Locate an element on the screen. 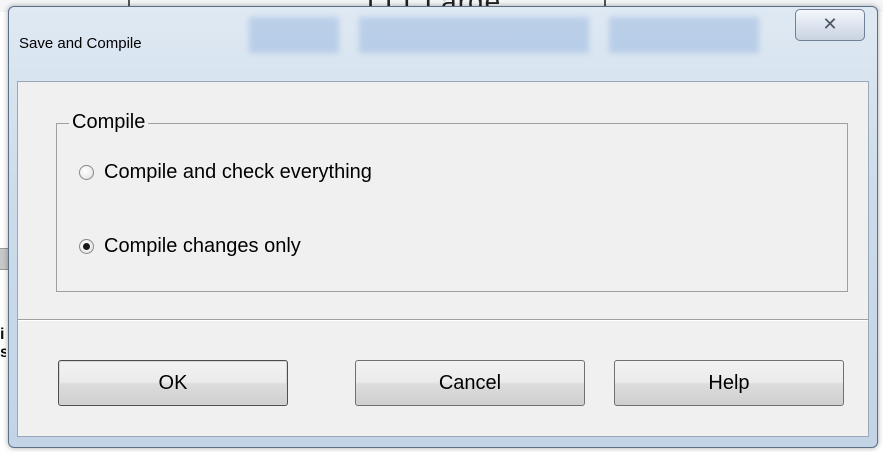  close-icon: ✕ is located at coordinates (830, 24).